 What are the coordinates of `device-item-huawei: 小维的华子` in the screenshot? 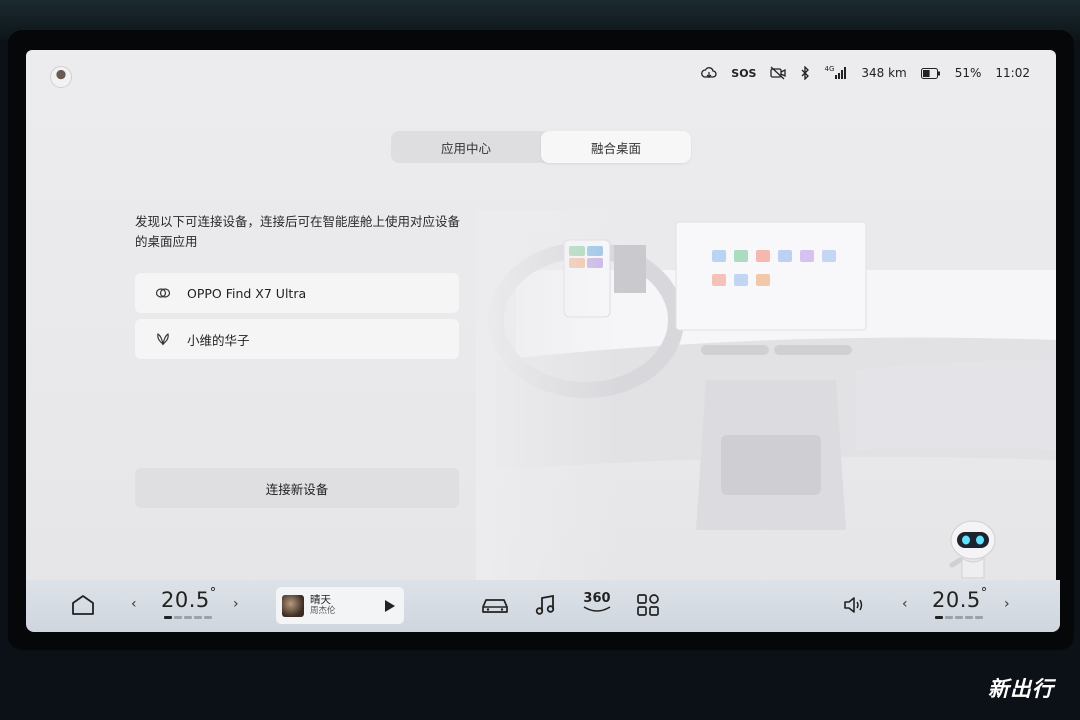 It's located at (297, 339).